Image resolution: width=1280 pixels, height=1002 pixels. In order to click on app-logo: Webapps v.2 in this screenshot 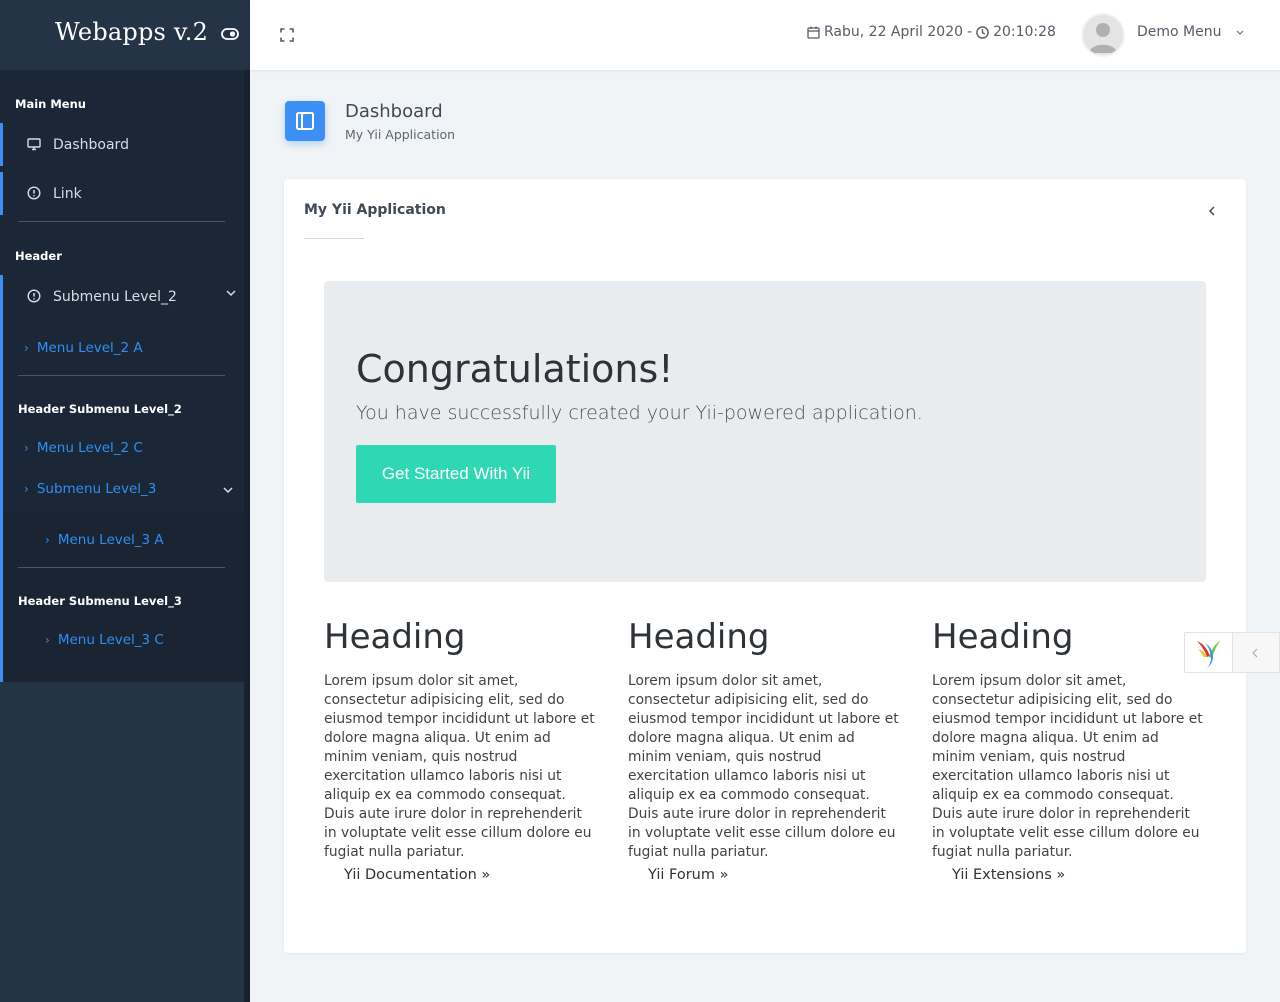, I will do `click(131, 32)`.